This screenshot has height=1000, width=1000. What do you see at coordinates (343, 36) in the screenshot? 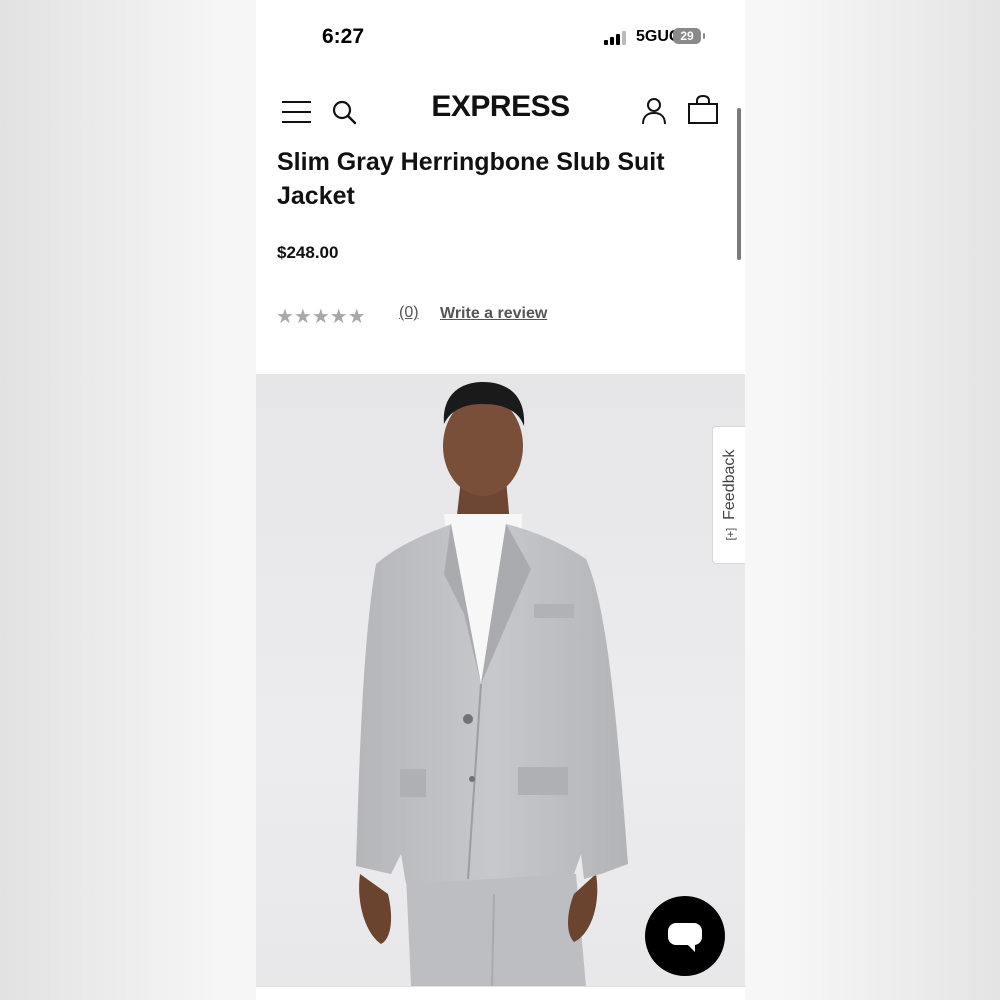
I see `status-time: 6:27` at bounding box center [343, 36].